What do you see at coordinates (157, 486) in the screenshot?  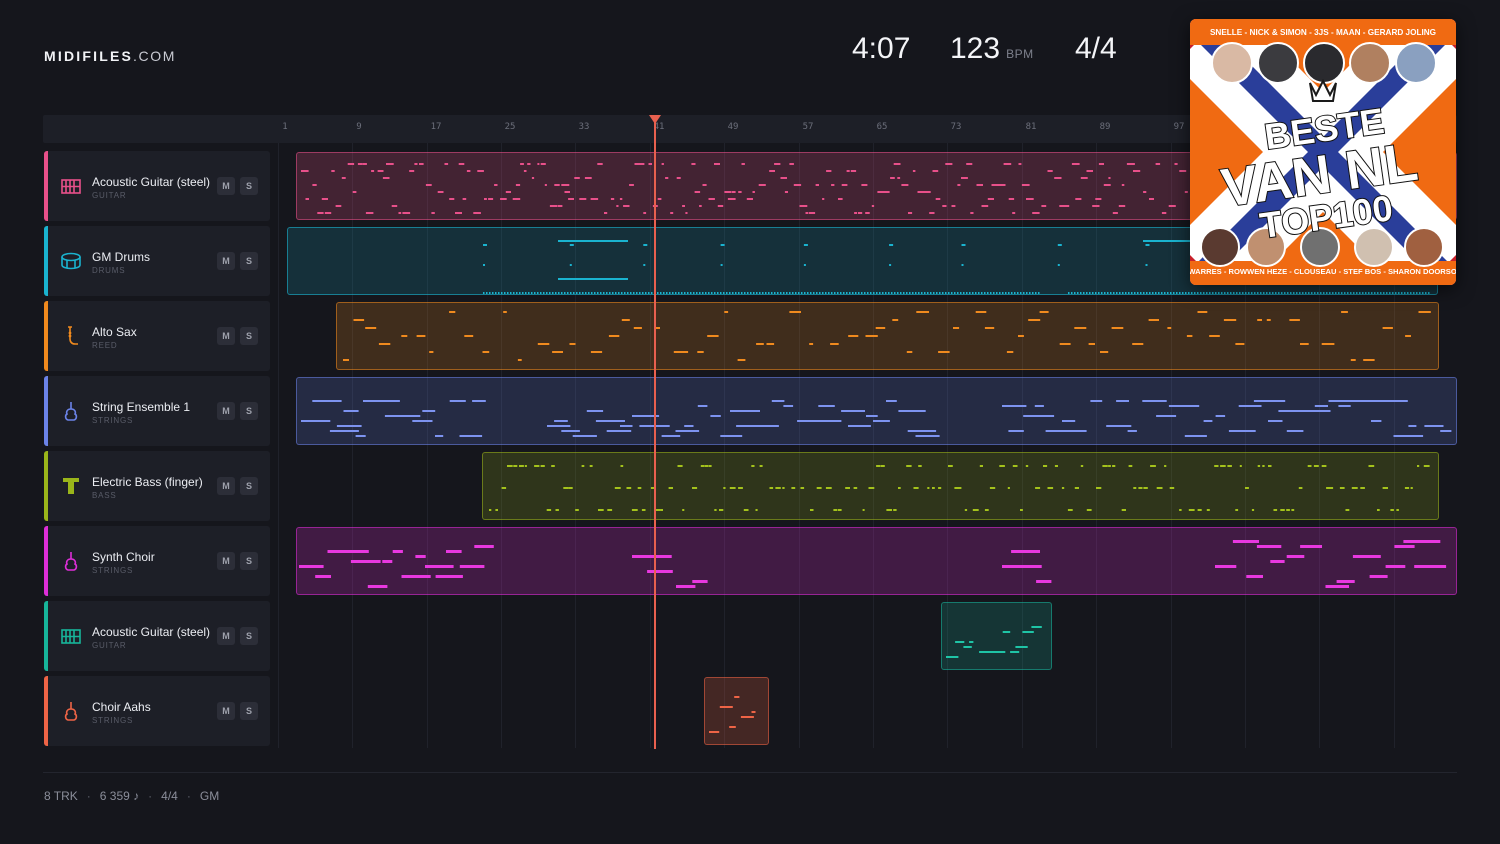 I see `track-header-electric-bass: Electric Bass (finger) BASS M S` at bounding box center [157, 486].